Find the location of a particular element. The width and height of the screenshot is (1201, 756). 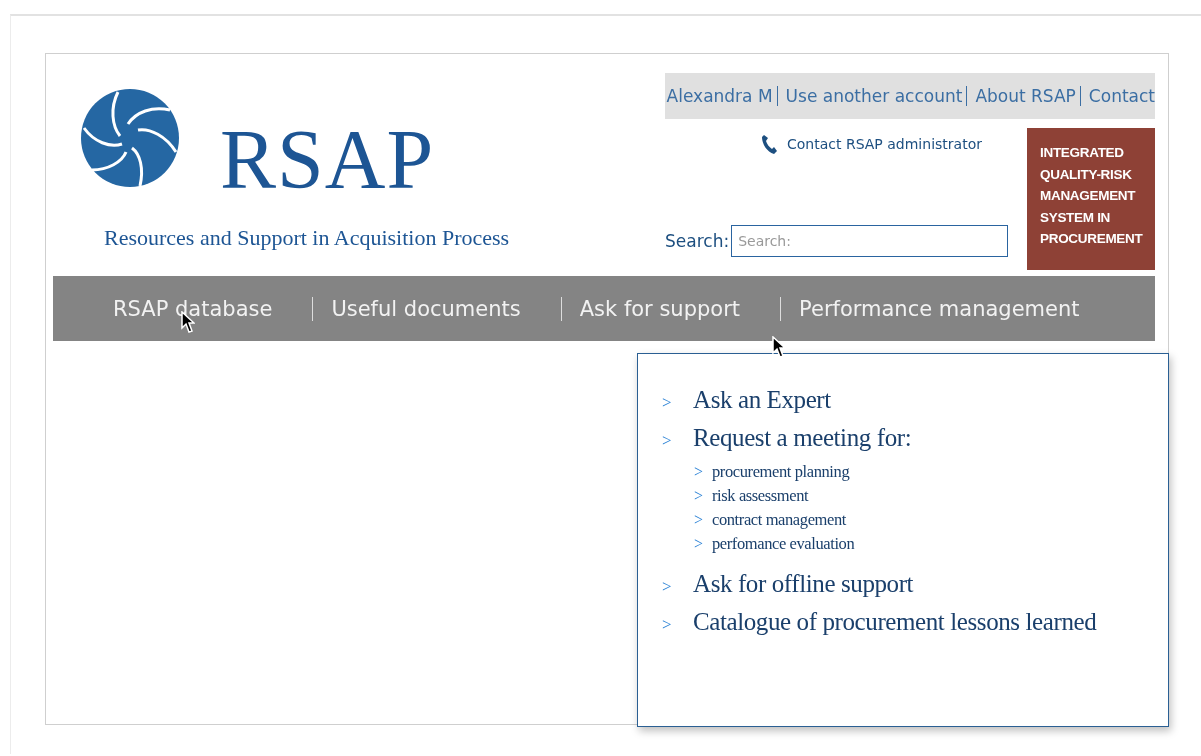

menu-link: procurement planning is located at coordinates (781, 472).